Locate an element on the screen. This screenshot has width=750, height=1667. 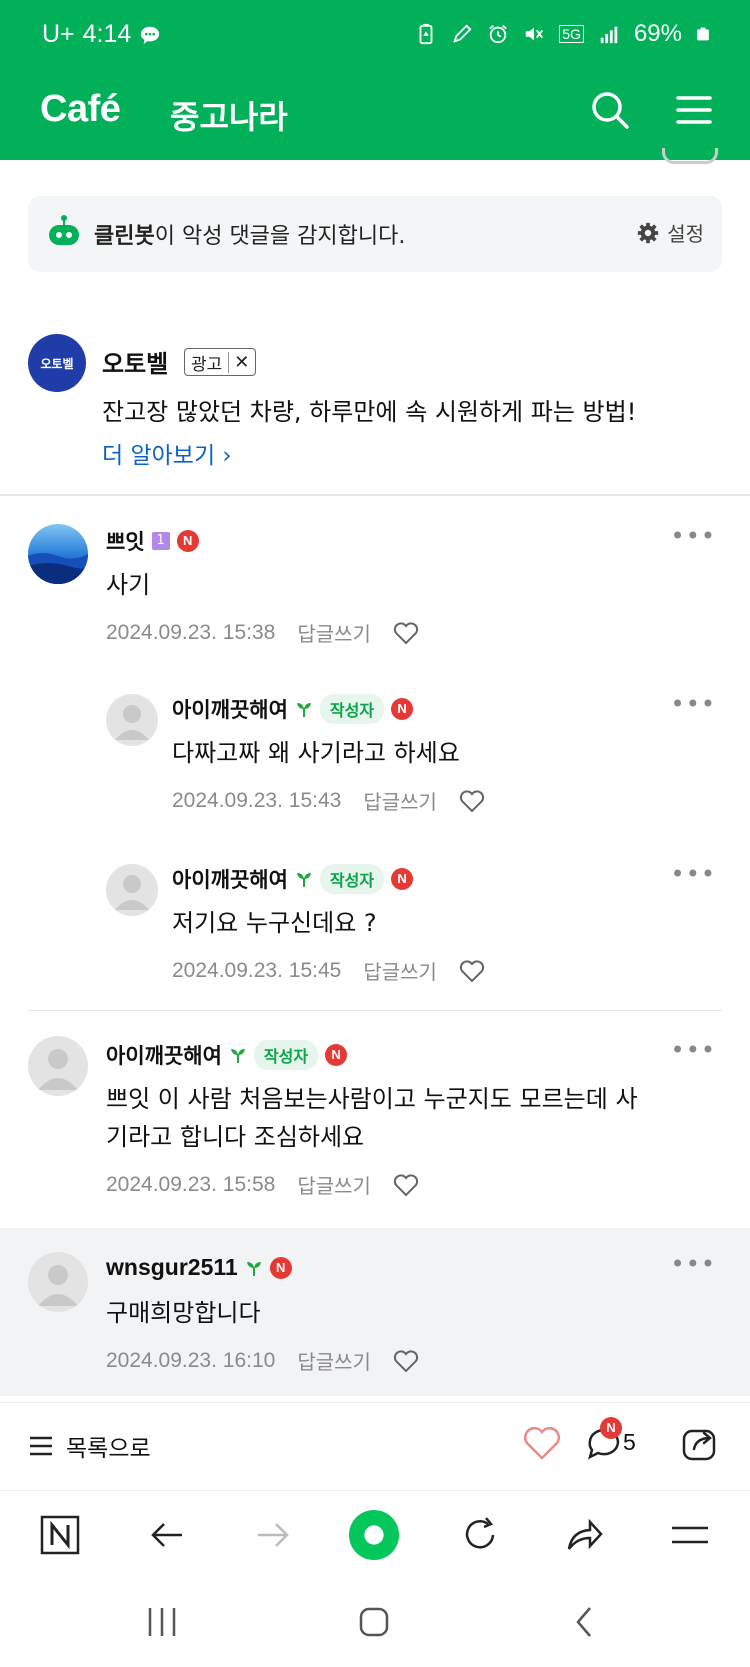
comment-header: 쁘잇 1 N is located at coordinates (152, 541).